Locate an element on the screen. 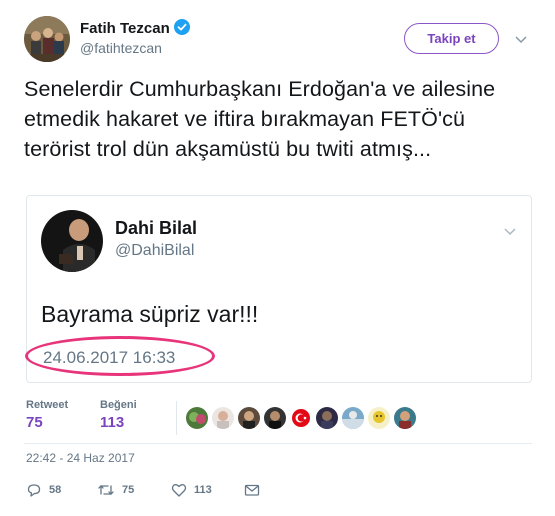 The height and width of the screenshot is (516, 555). quoted-handle: @DahiBilal is located at coordinates (154, 251).